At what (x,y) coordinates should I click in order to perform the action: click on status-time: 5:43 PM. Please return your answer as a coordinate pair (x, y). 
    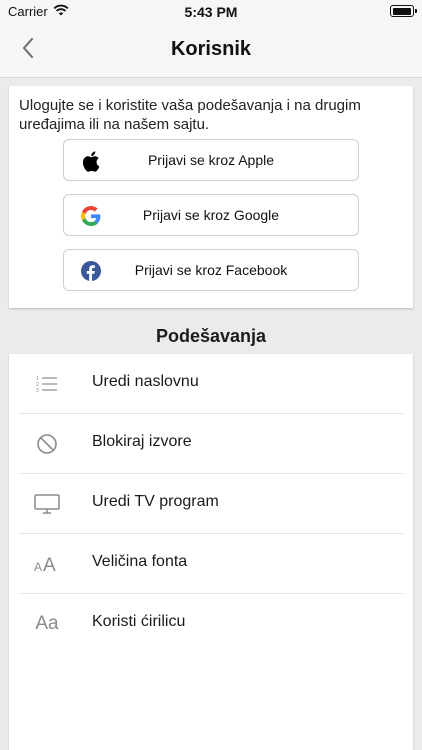
    Looking at the image, I should click on (211, 12).